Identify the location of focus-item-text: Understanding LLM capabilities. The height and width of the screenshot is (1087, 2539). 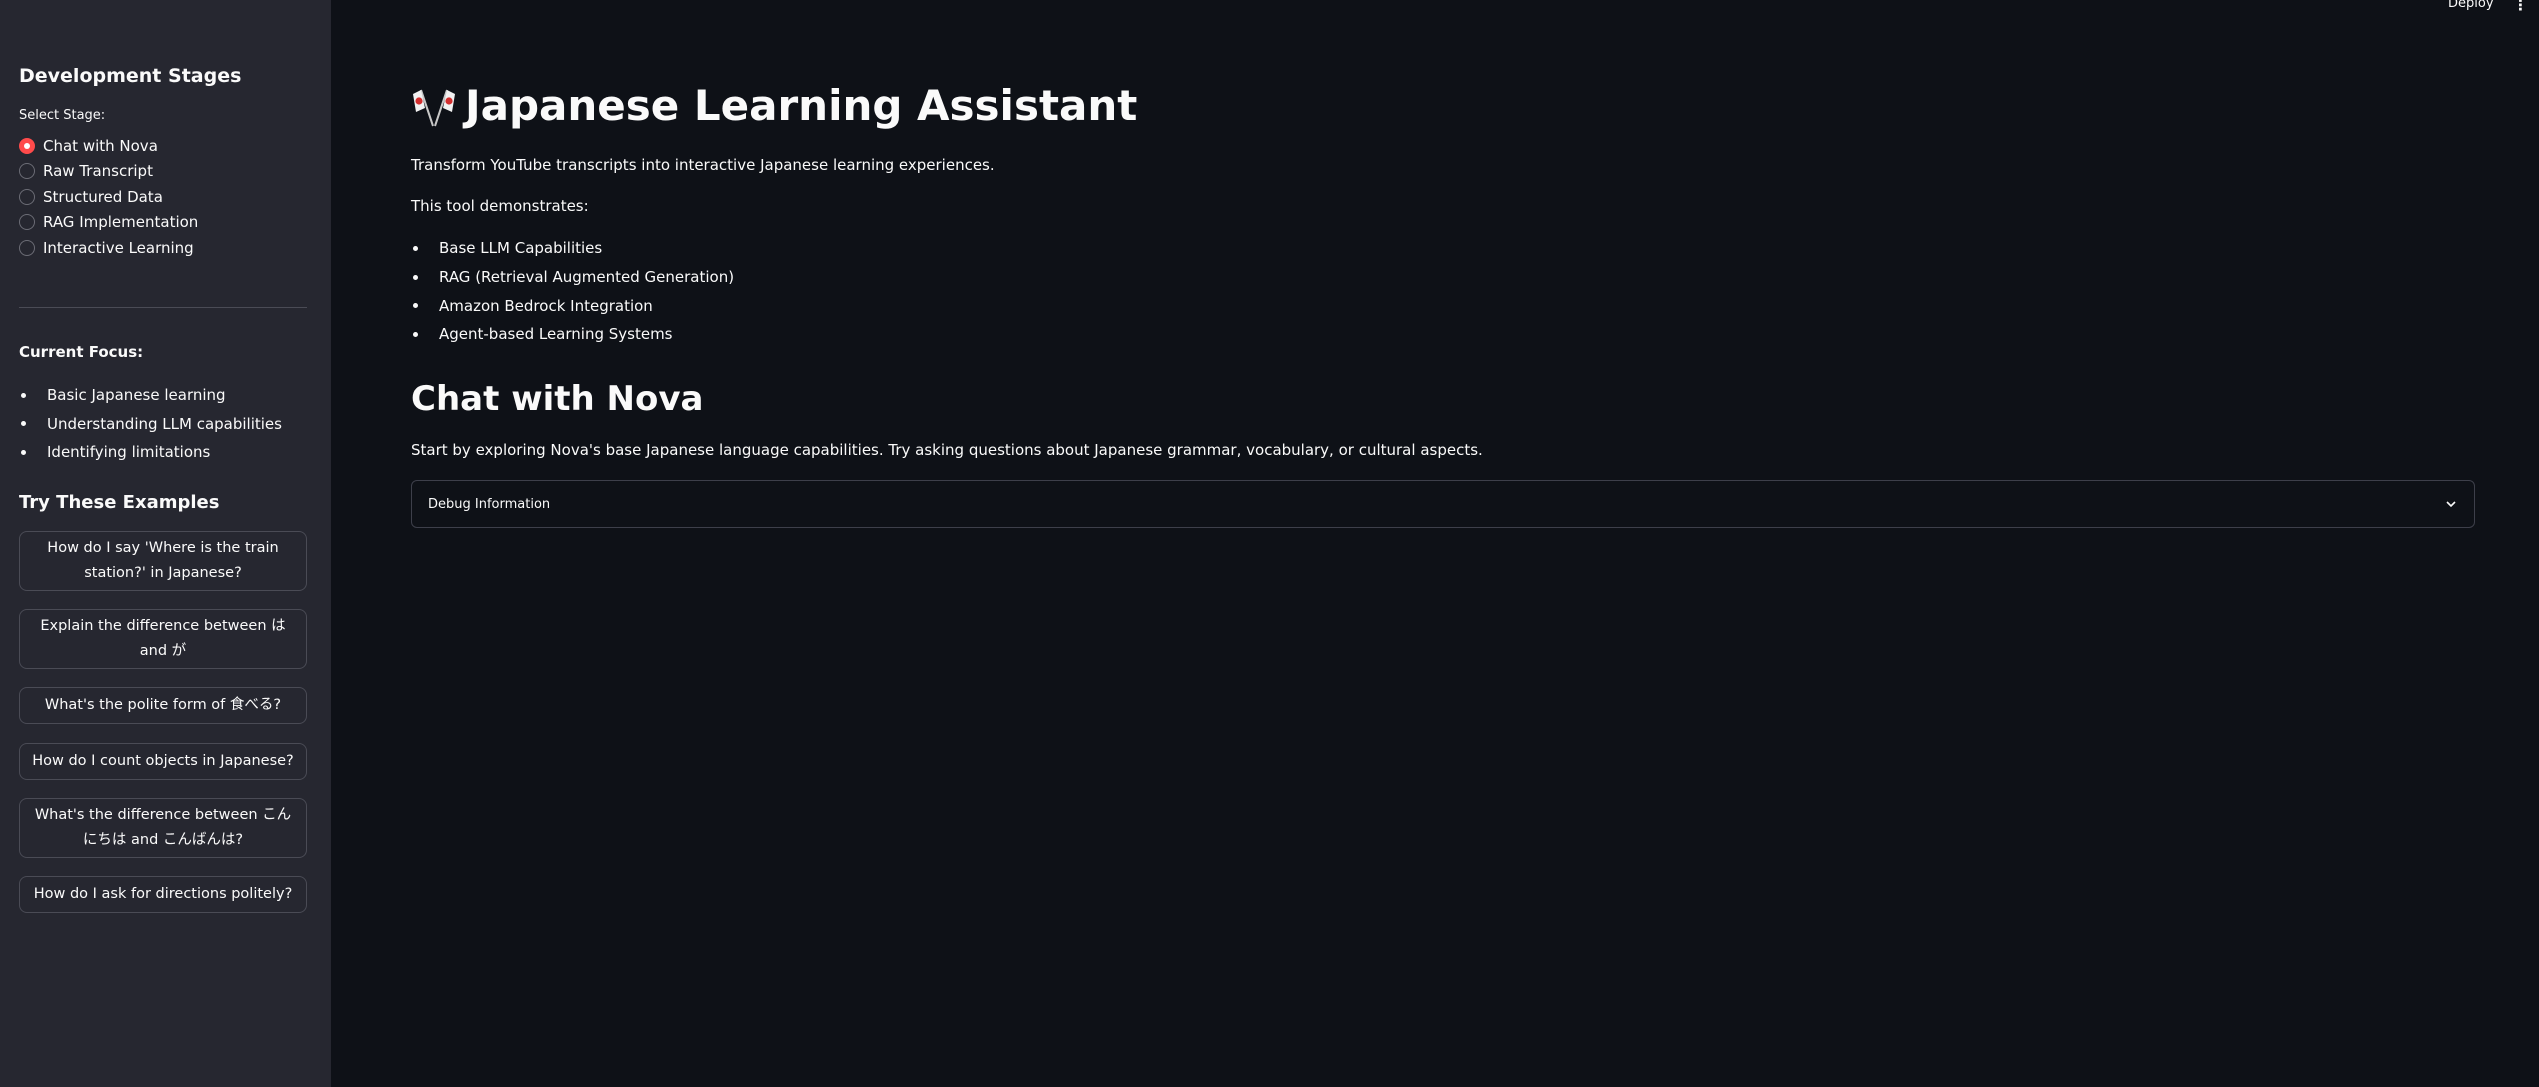
(164, 423).